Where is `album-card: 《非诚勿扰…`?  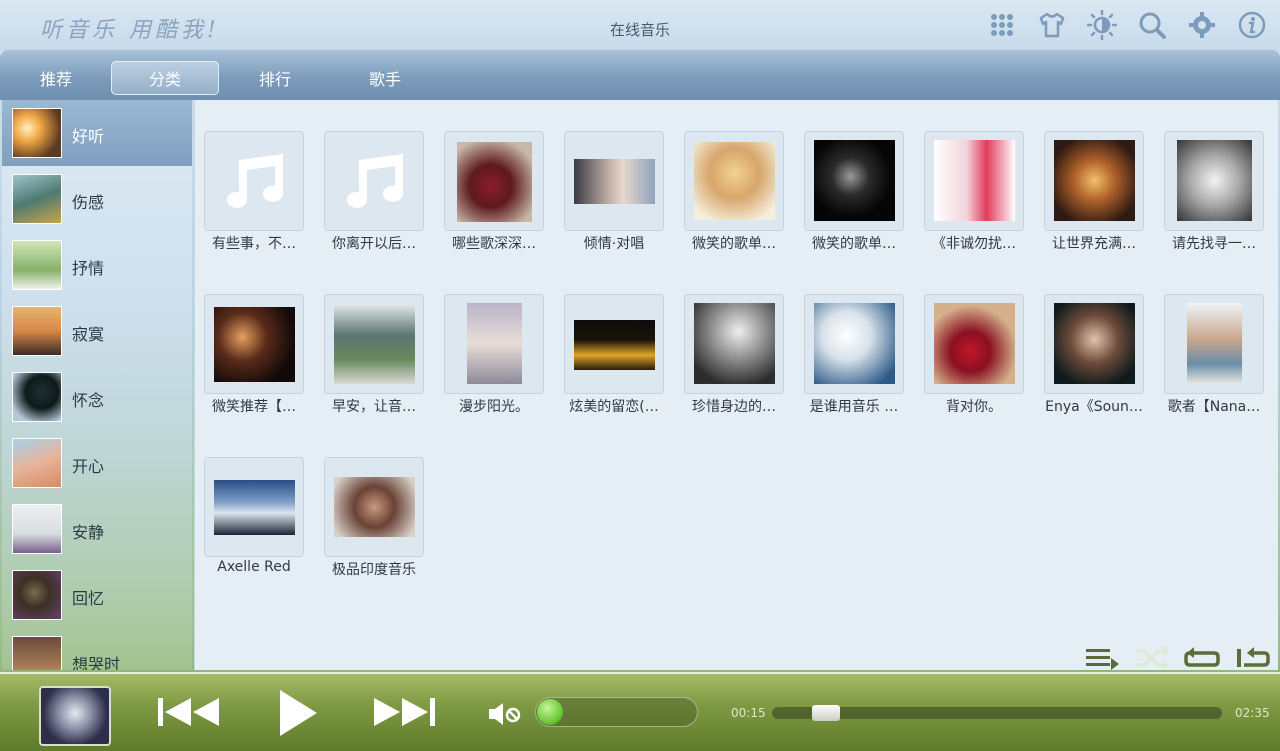 album-card: 《非诚勿扰… is located at coordinates (974, 196).